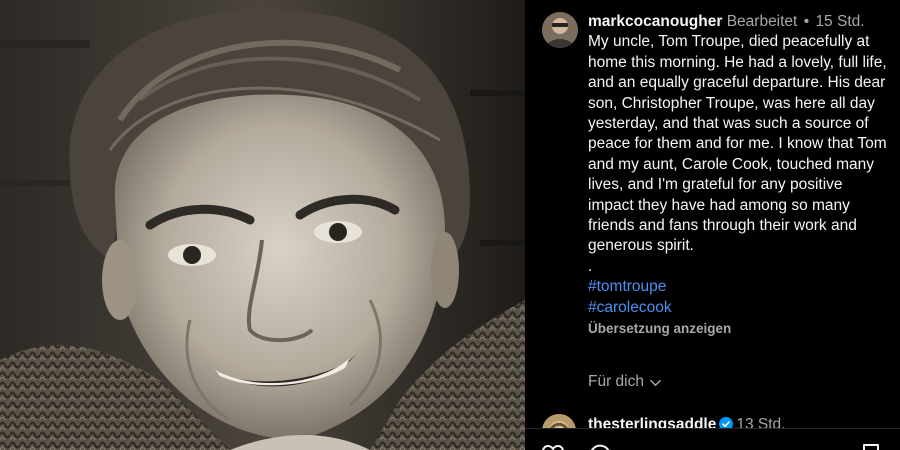 Image resolution: width=900 pixels, height=450 pixels. I want to click on hashtag-link: #tomtroupe, so click(738, 287).